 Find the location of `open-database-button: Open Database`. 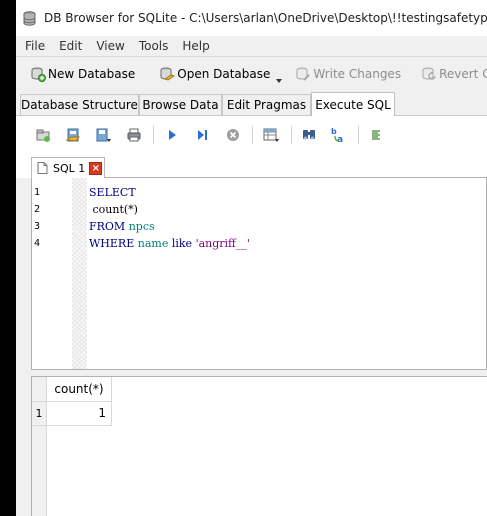

open-database-button: Open Database is located at coordinates (212, 74).